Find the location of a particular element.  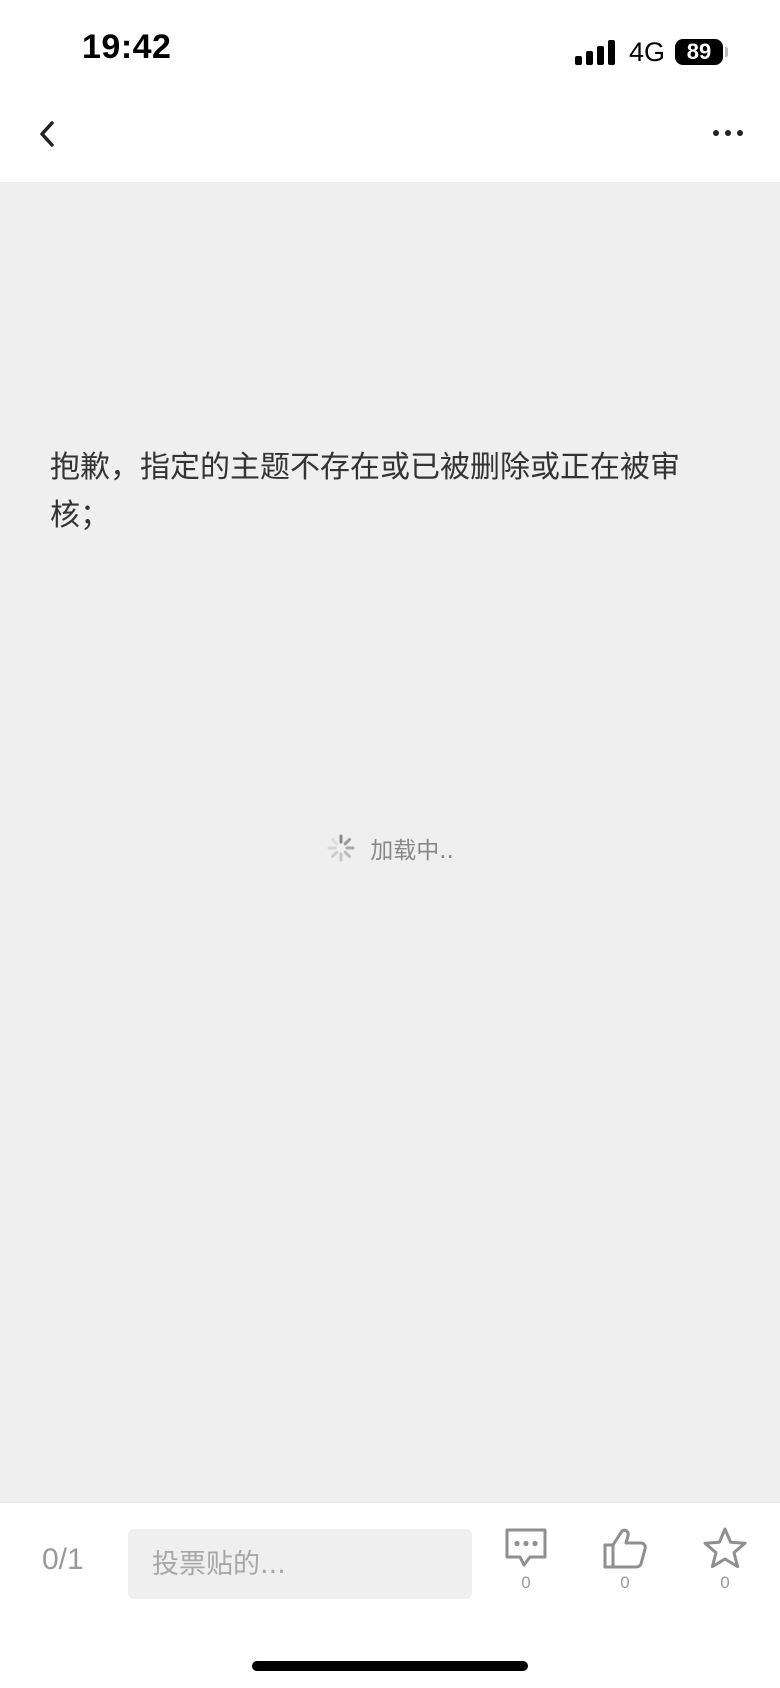

spinner-icon is located at coordinates (341, 848).